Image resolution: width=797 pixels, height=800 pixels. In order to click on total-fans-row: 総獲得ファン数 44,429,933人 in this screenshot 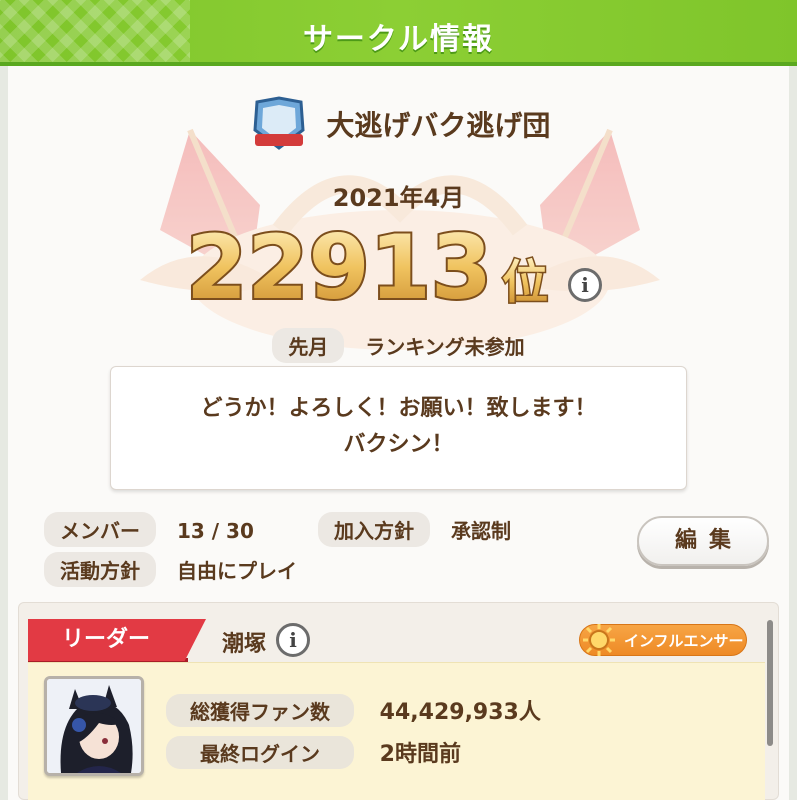, I will do `click(353, 710)`.